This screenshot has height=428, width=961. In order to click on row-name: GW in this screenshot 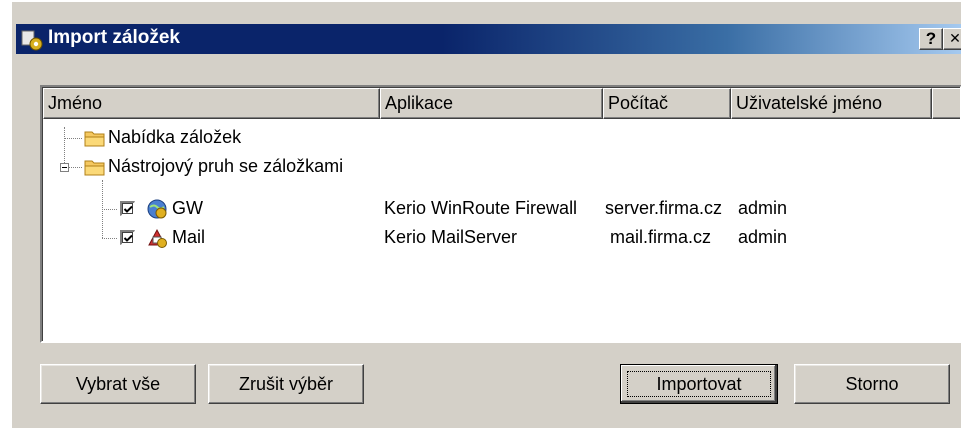, I will do `click(187, 208)`.